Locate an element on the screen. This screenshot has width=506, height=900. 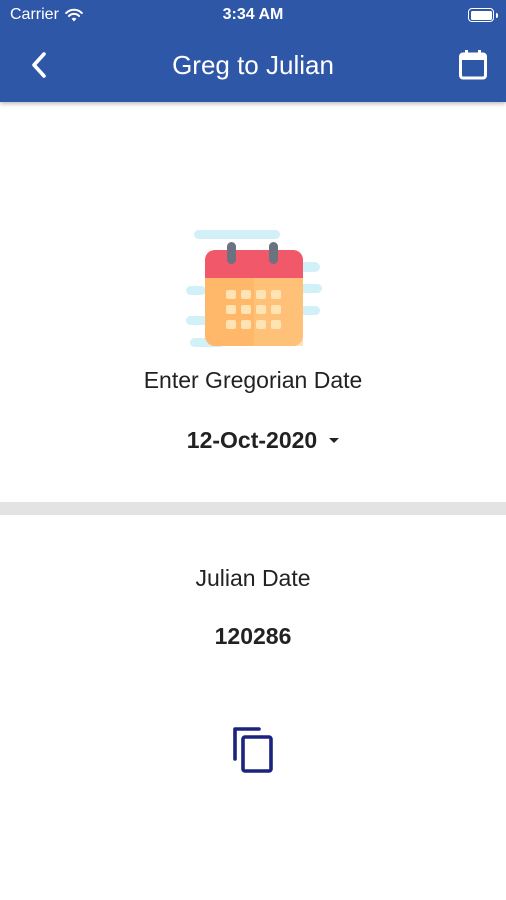
section-divider is located at coordinates (253, 508).